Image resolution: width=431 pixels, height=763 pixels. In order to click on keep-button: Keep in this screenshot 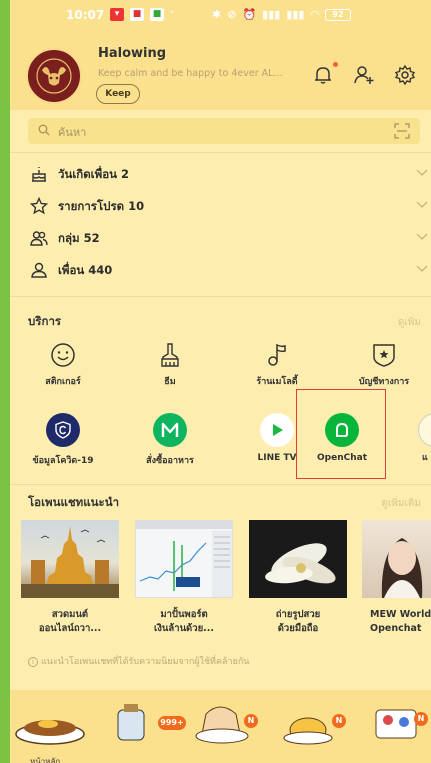, I will do `click(118, 94)`.